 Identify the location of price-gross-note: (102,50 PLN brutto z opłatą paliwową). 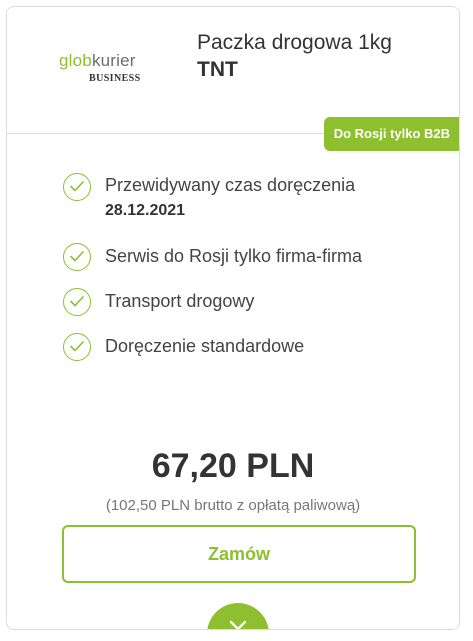
(233, 505).